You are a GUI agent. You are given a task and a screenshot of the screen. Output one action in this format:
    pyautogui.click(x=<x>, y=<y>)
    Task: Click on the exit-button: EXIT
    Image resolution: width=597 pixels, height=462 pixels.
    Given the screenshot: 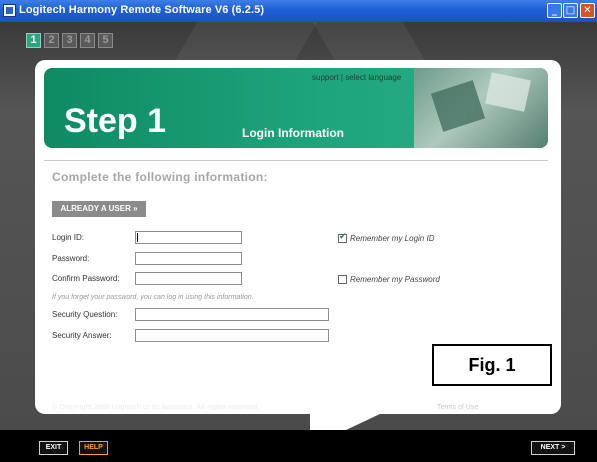 What is the action you would take?
    pyautogui.click(x=53, y=448)
    